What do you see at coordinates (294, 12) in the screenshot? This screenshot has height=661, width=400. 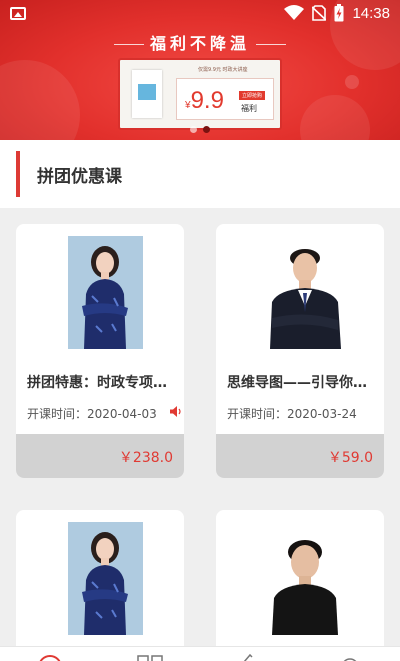 I see `wifi-icon` at bounding box center [294, 12].